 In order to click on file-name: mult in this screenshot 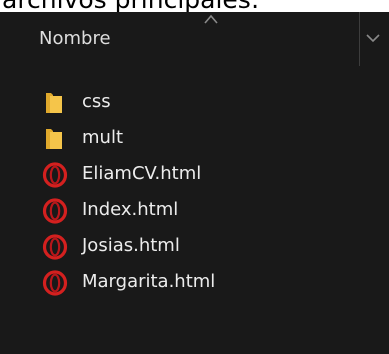, I will do `click(103, 137)`.